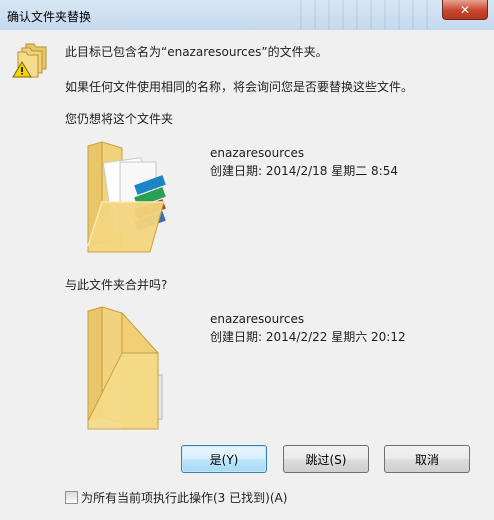 The height and width of the screenshot is (520, 494). What do you see at coordinates (257, 153) in the screenshot?
I see `existing-folder-name: enazaresources` at bounding box center [257, 153].